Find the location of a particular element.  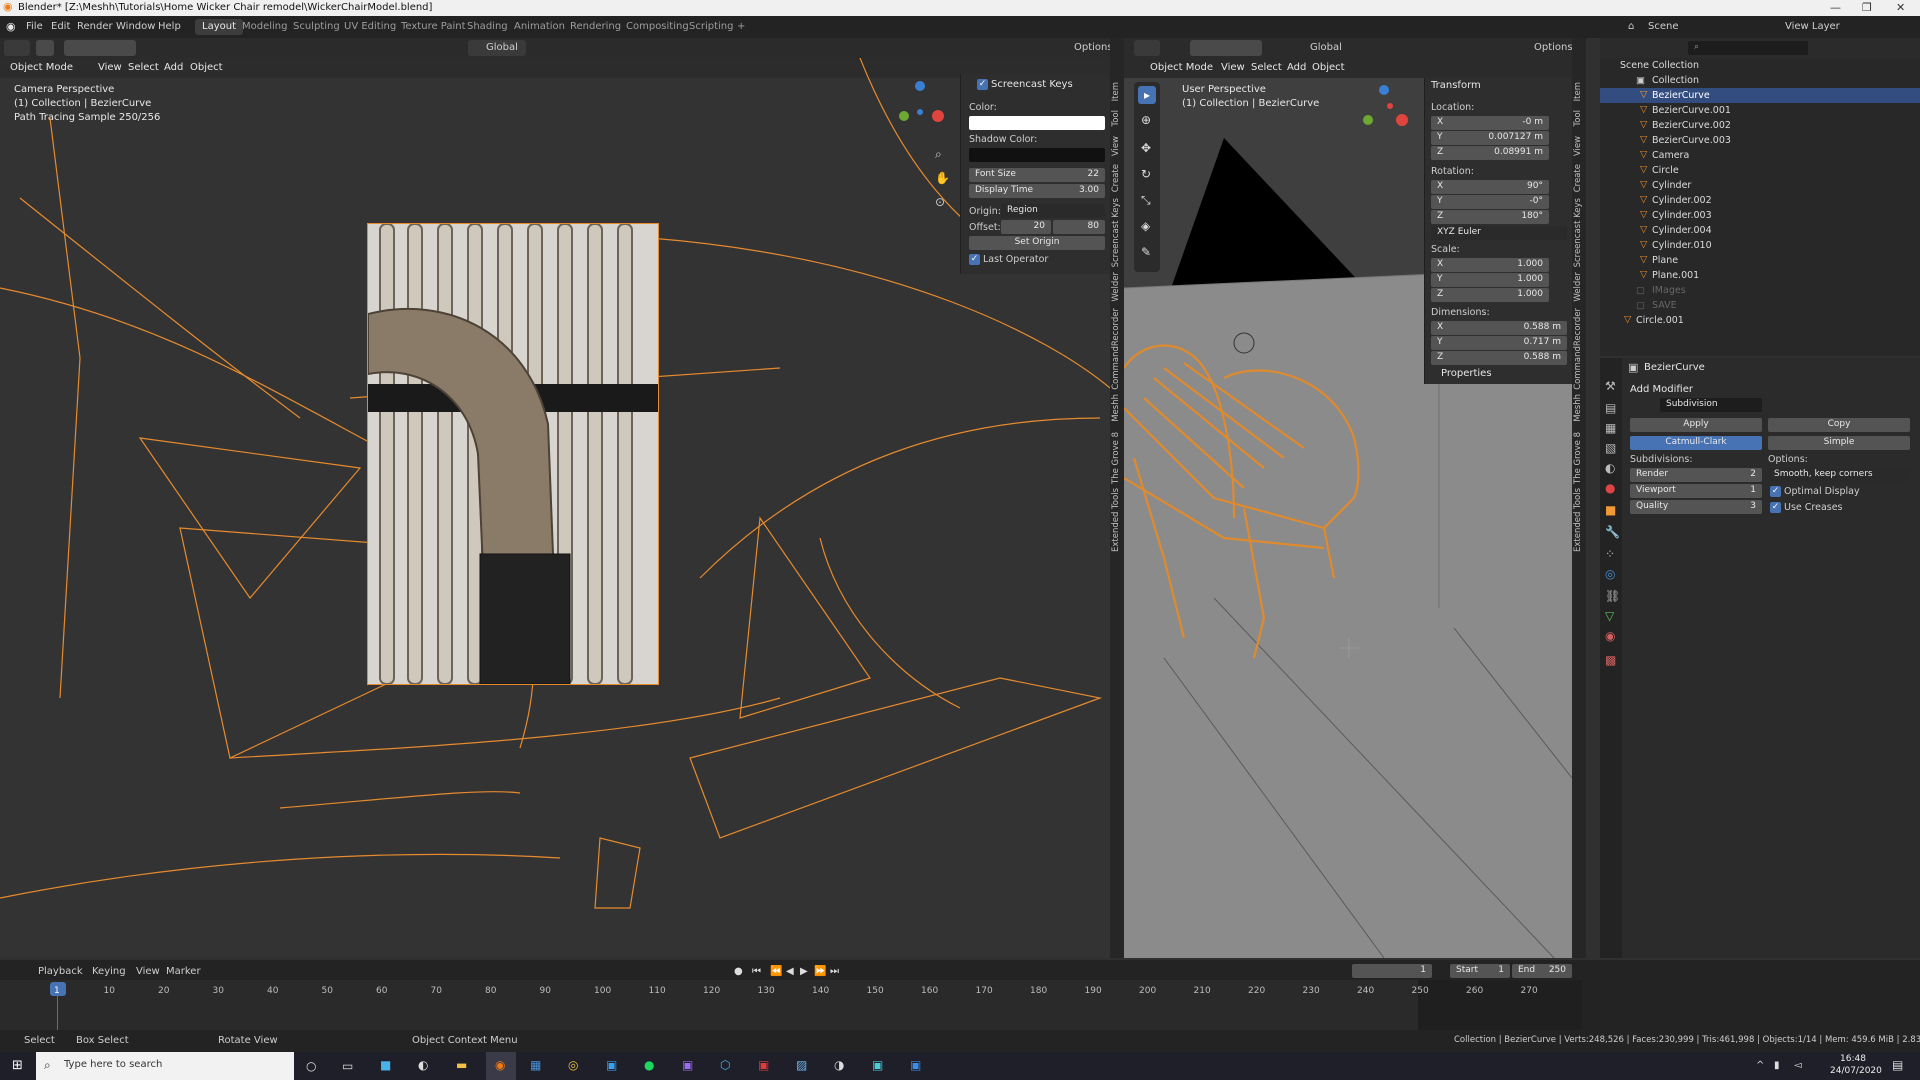

volume-icon: ◅ is located at coordinates (1798, 1066).